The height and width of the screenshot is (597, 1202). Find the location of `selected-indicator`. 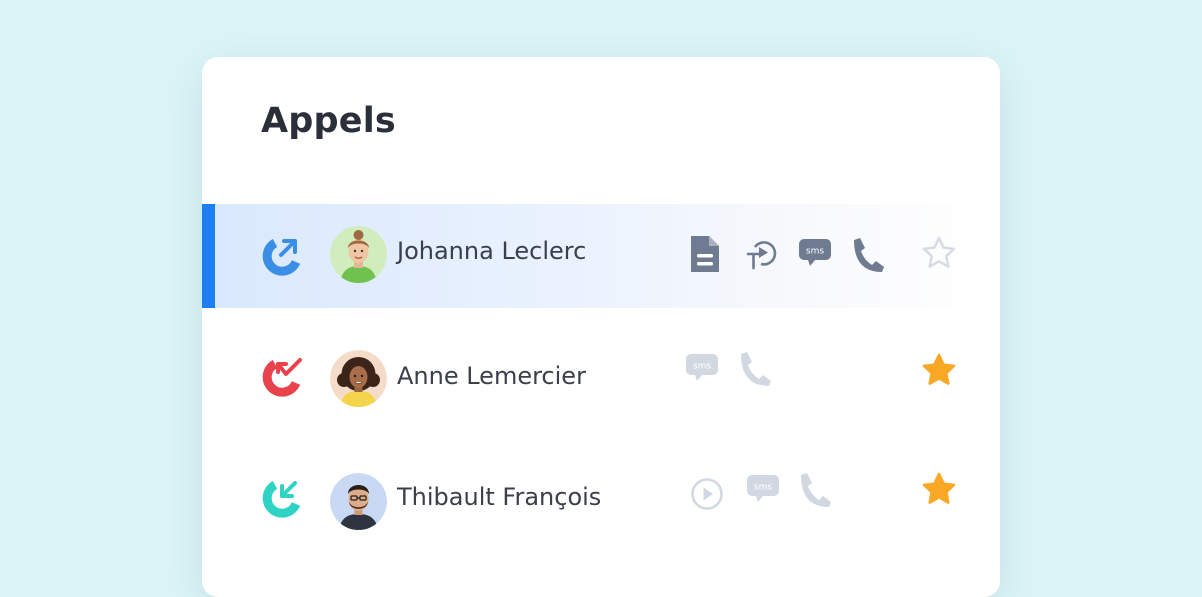

selected-indicator is located at coordinates (208, 256).